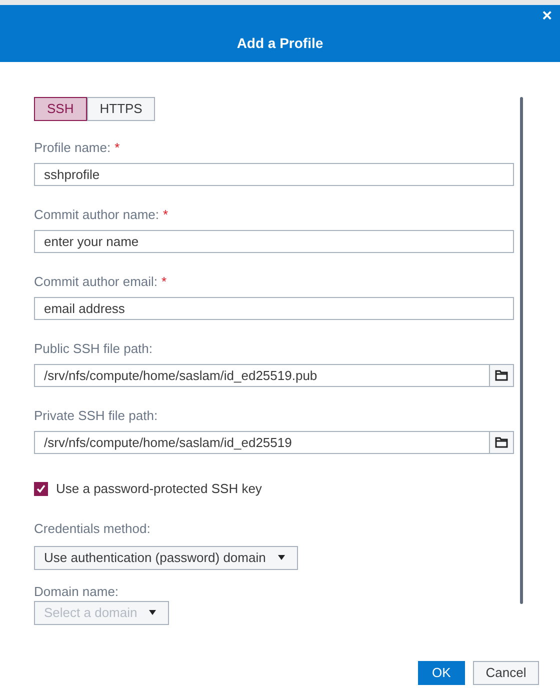  Describe the element at coordinates (159, 489) in the screenshot. I see `checkbox-label: Use a password-protected SSH key` at that location.